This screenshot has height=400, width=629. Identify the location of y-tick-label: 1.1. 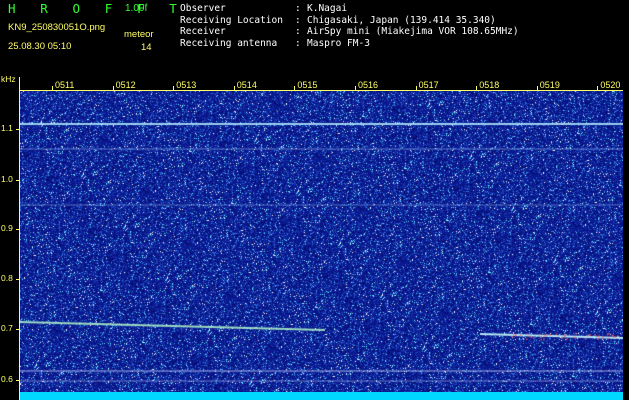
(7, 128).